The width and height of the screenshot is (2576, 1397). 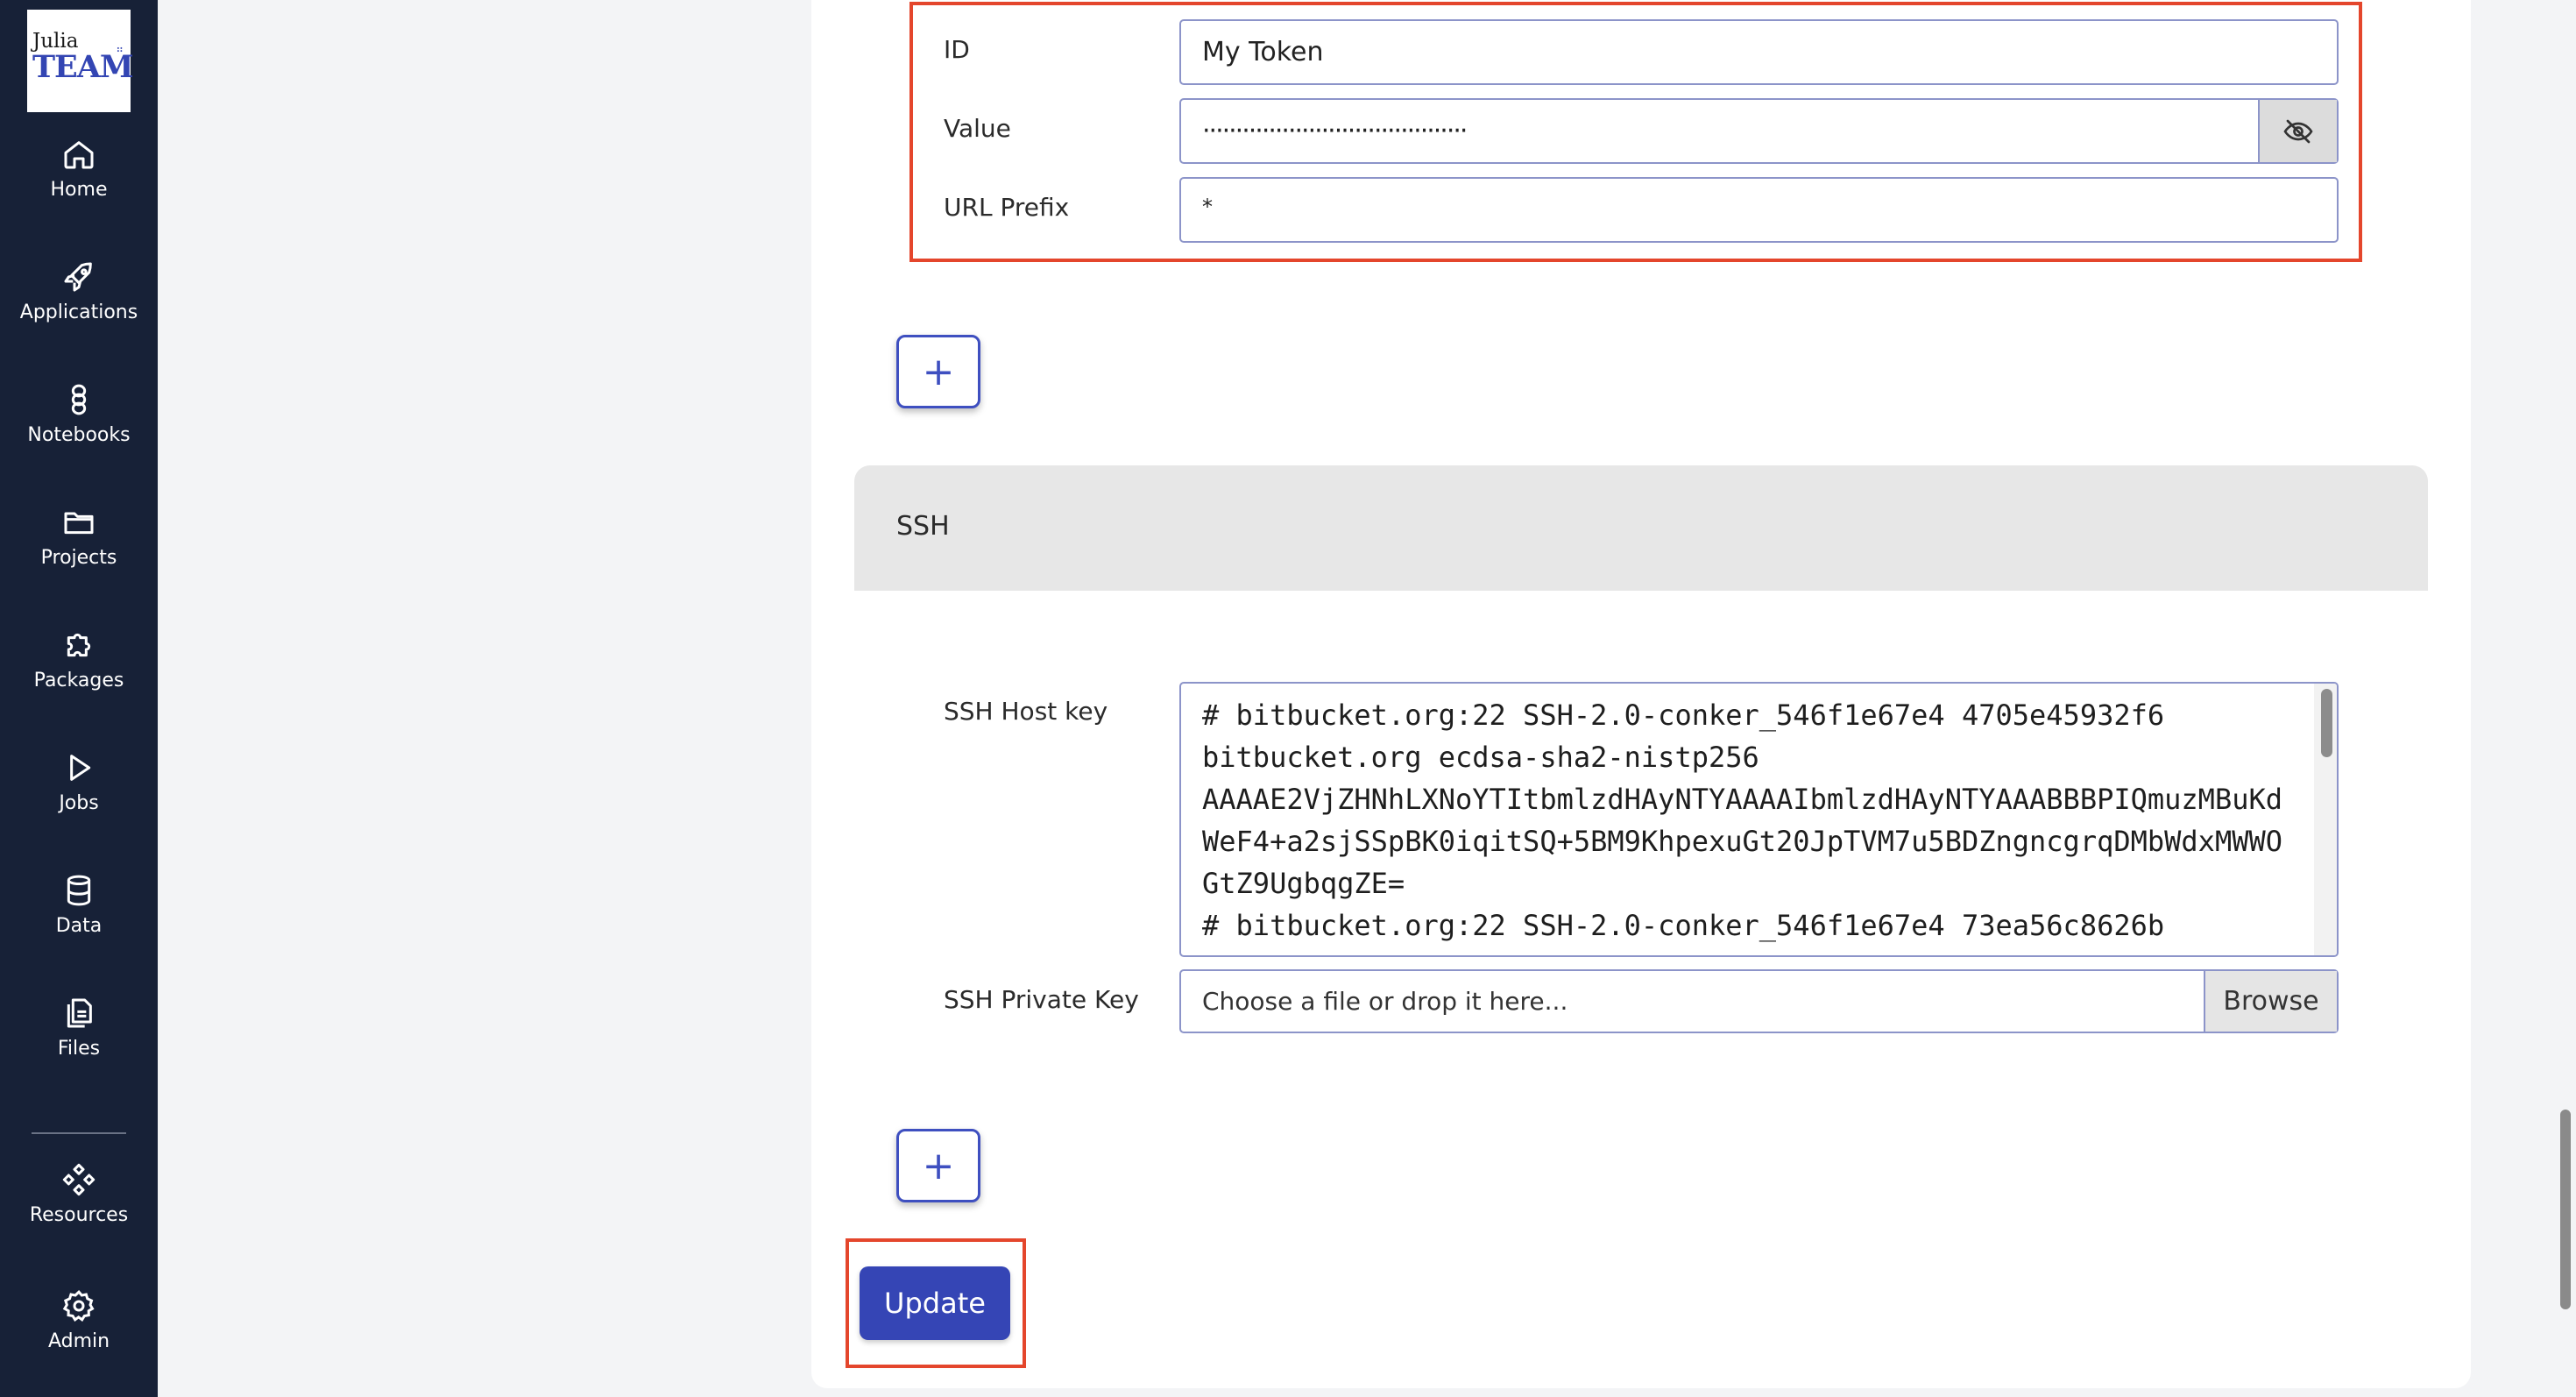 I want to click on ssh-section-header: SSH, so click(x=1641, y=528).